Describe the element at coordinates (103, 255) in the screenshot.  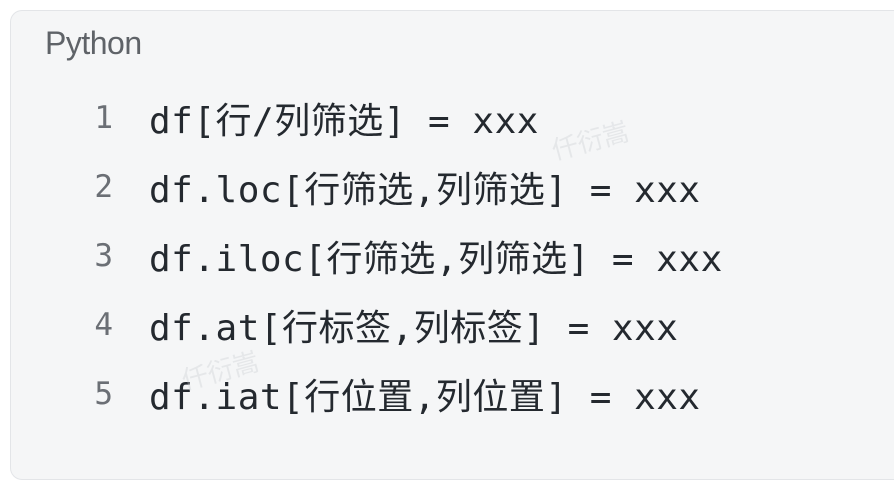
I see `line-number: 3` at that location.